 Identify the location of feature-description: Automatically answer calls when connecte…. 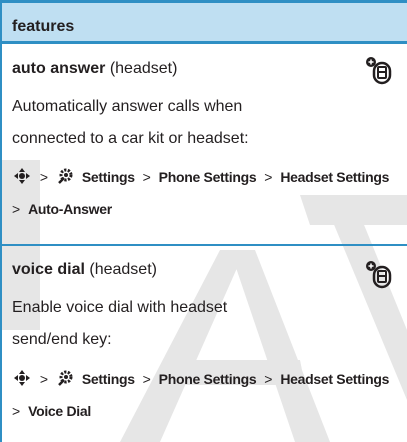
(130, 122).